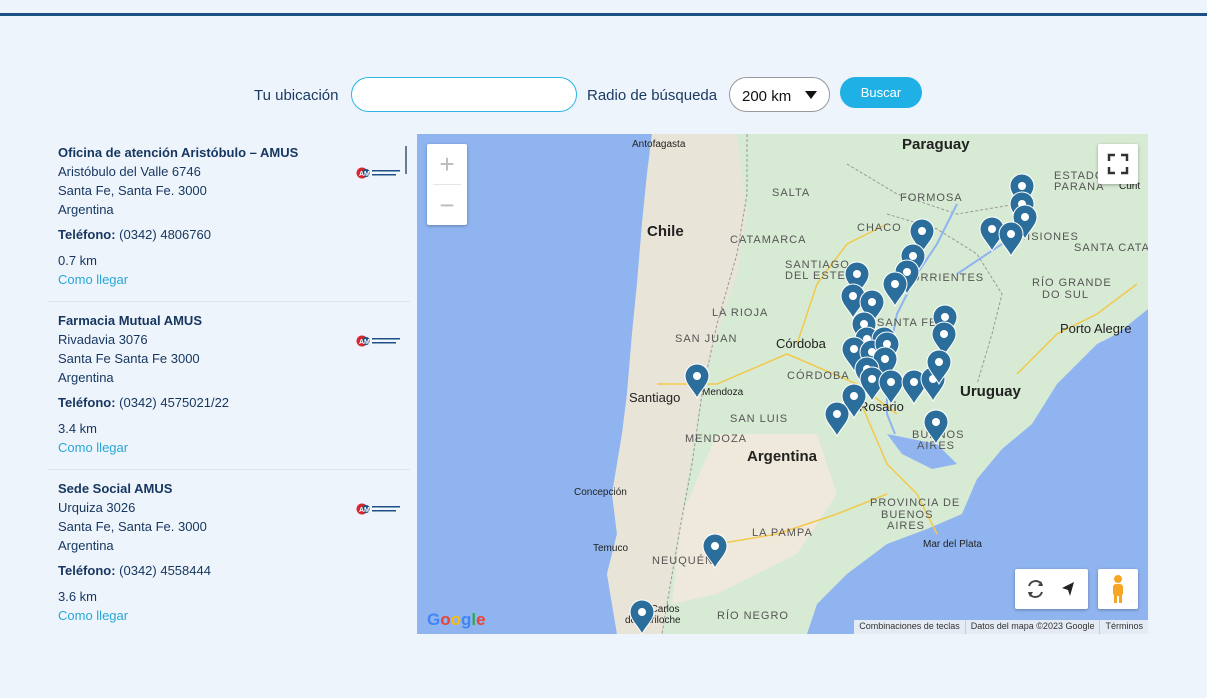 The height and width of the screenshot is (698, 1207). What do you see at coordinates (78, 428) in the screenshot?
I see `location-distance: 3.4 km` at bounding box center [78, 428].